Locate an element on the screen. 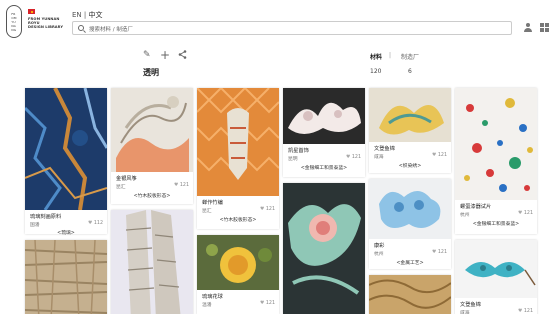  flag-icon is located at coordinates (31, 11).